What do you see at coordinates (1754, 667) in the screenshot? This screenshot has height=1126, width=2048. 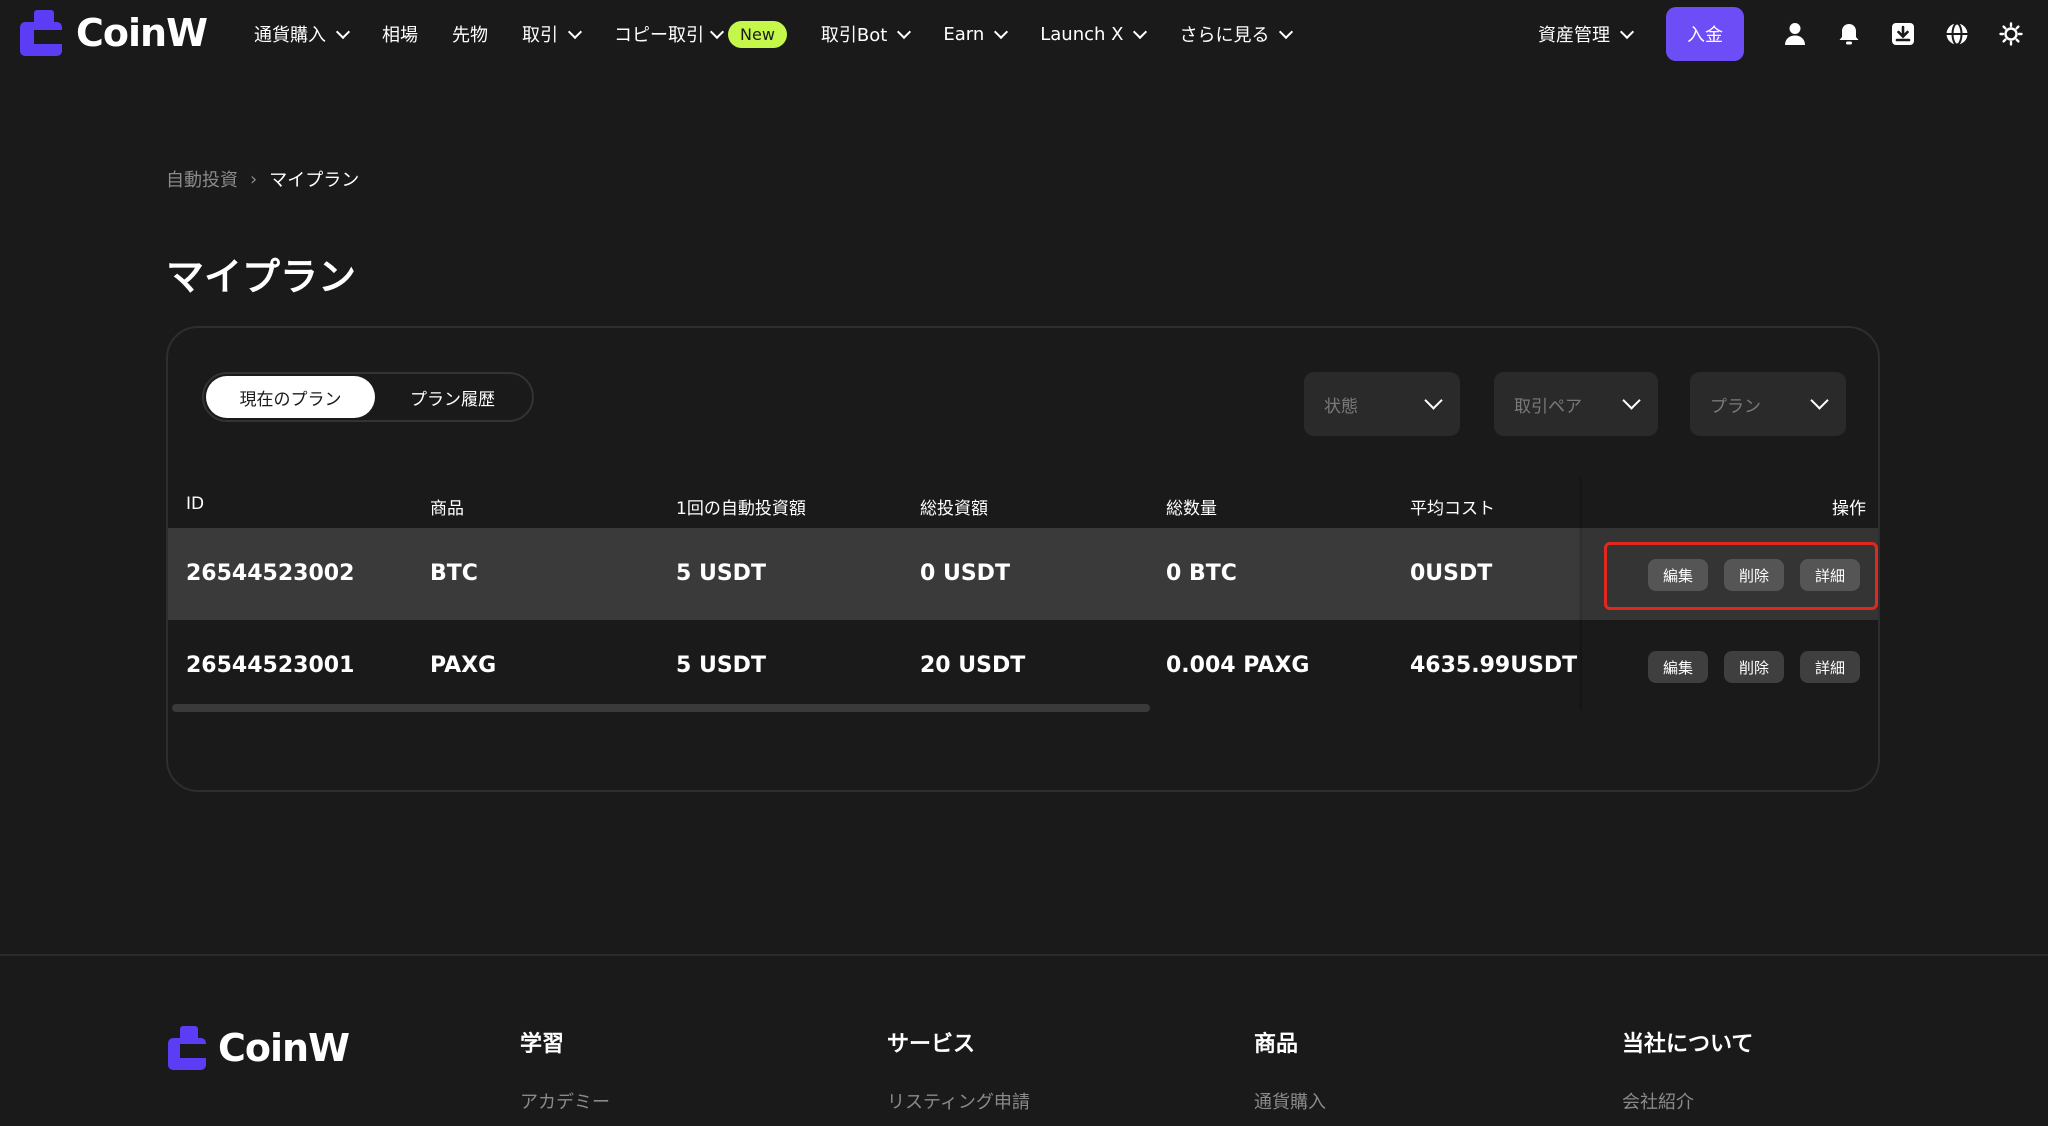 I see `delete-button: 削除` at bounding box center [1754, 667].